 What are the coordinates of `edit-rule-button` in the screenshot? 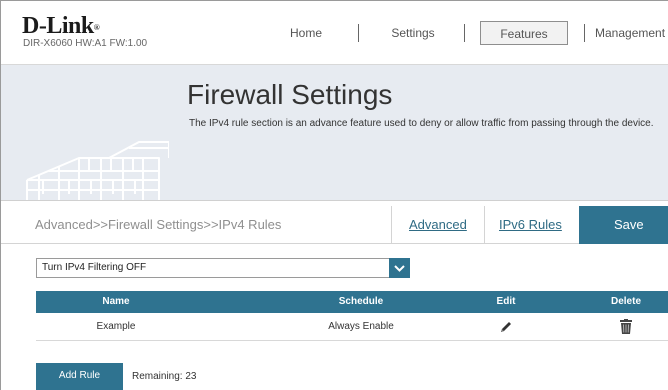 It's located at (506, 327).